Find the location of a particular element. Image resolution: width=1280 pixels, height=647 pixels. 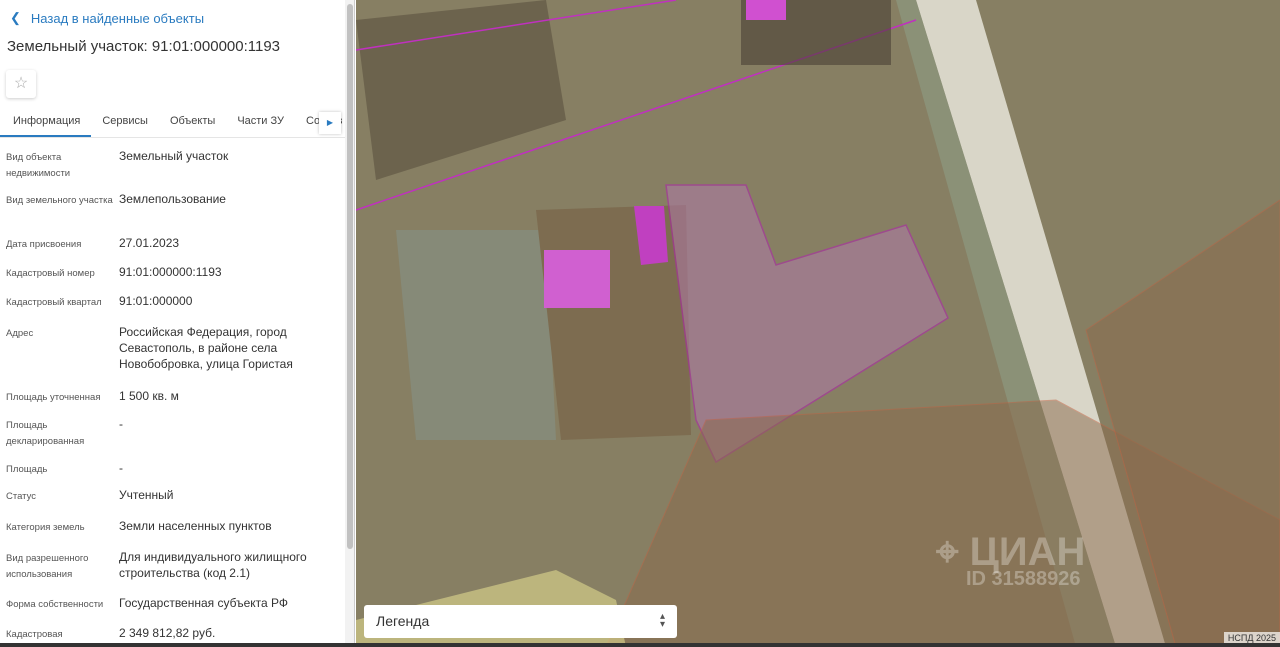

tab-parts: Части ЗУ is located at coordinates (260, 123).